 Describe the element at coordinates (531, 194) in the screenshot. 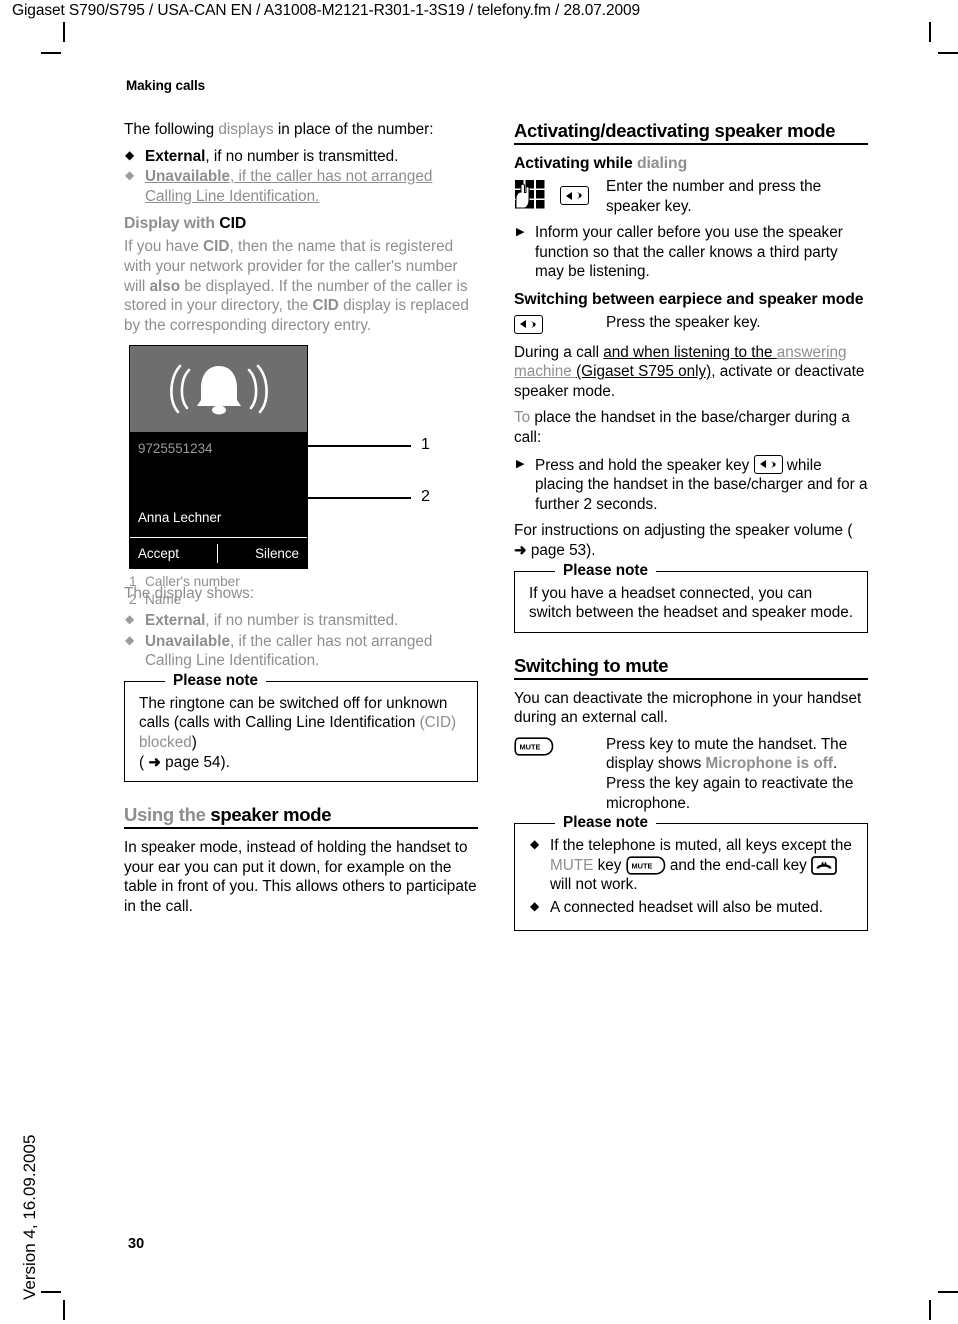

I see `keypad-digits-icon` at that location.